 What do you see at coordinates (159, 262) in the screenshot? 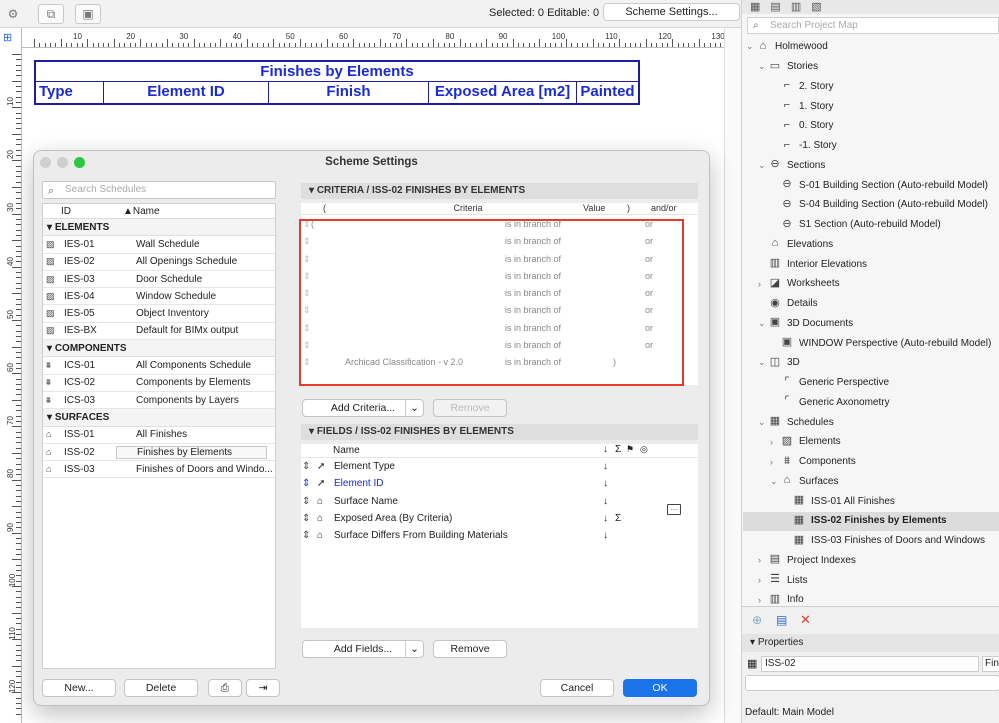
I see `schedule-list-item: ▨ IES-02 All Openings Schedule` at bounding box center [159, 262].